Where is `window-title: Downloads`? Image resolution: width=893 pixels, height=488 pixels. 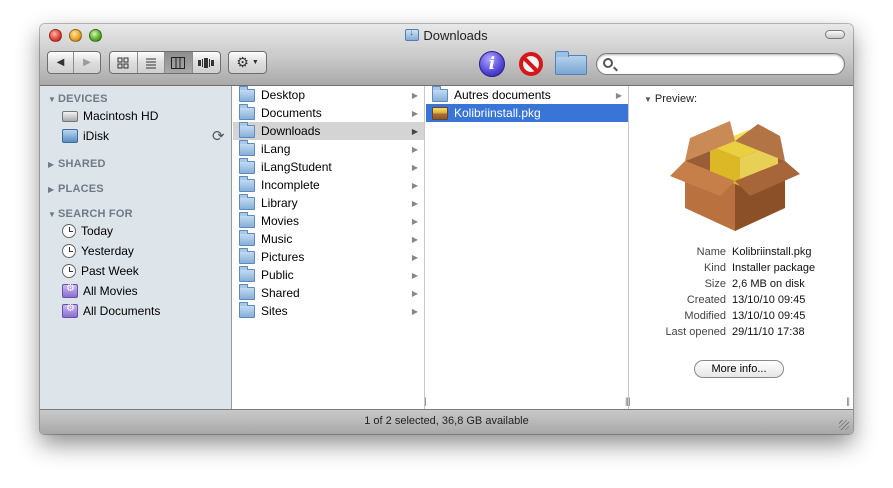 window-title: Downloads is located at coordinates (446, 35).